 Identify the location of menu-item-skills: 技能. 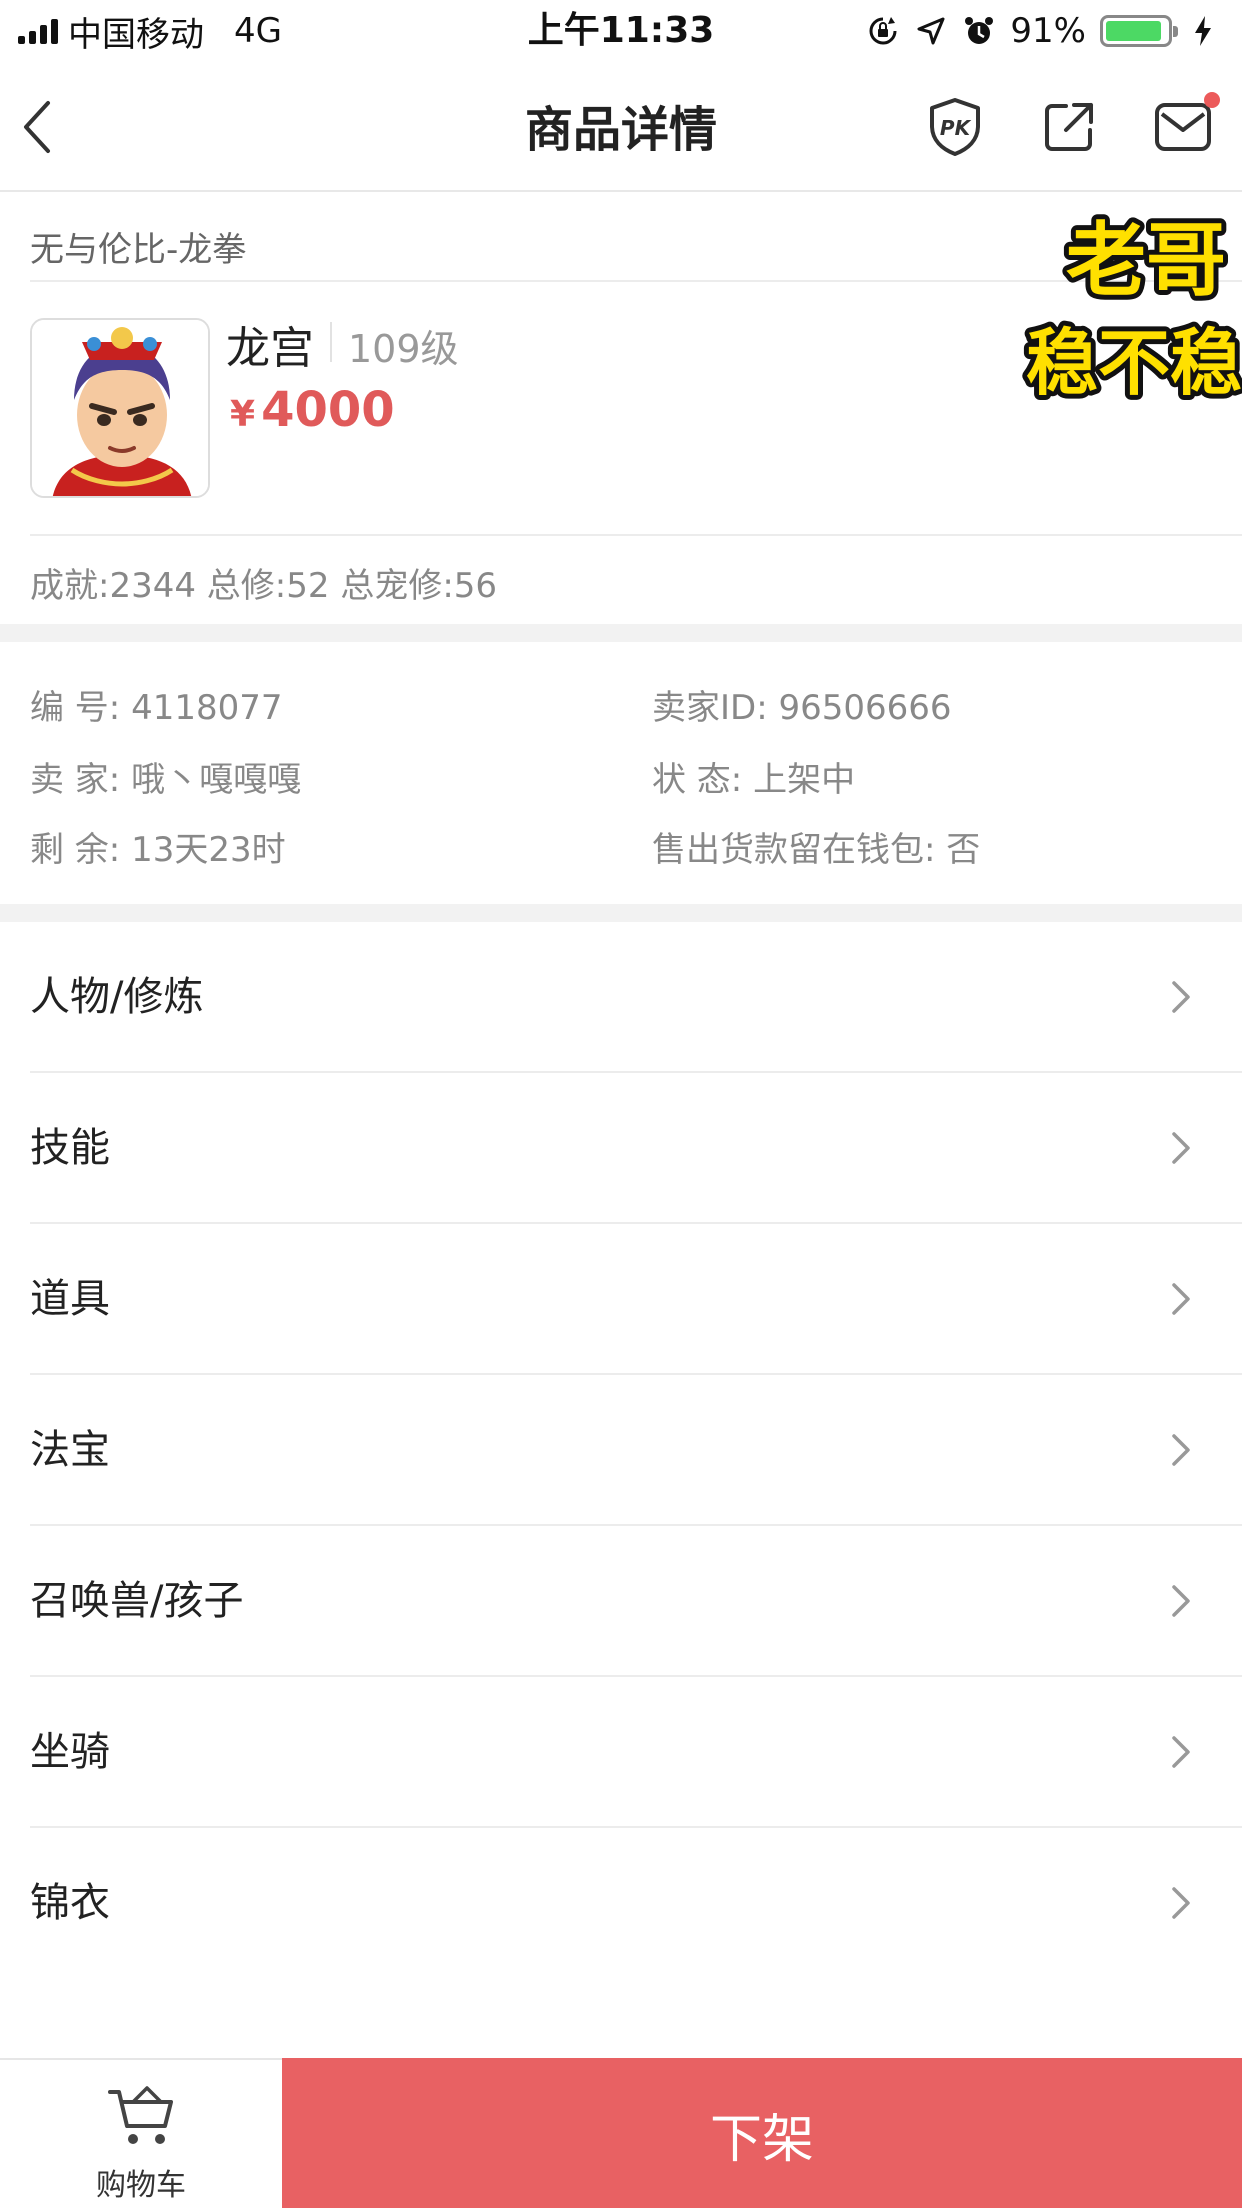
(621, 1148).